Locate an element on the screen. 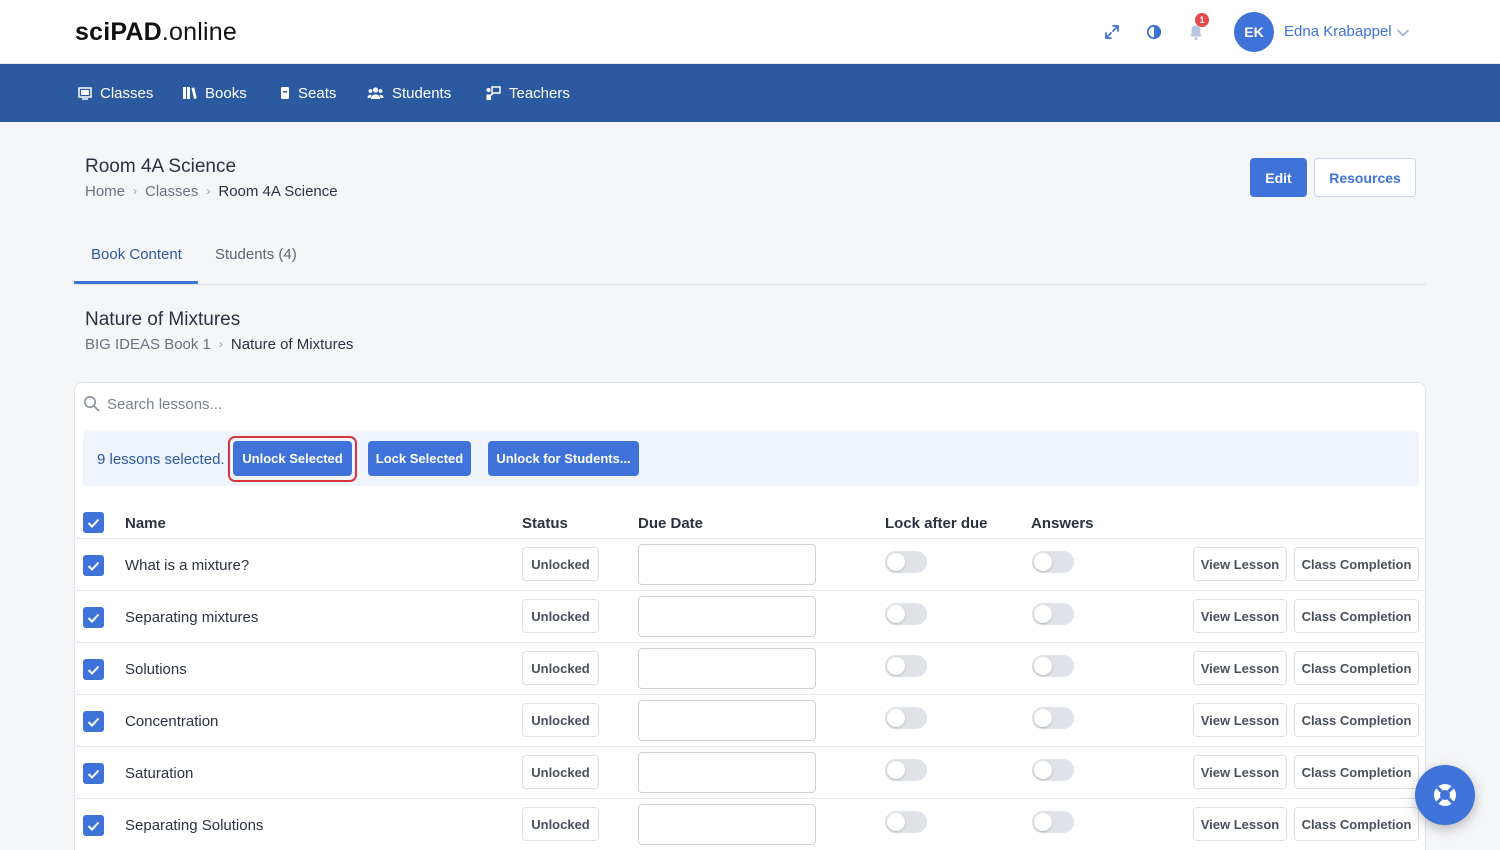 Image resolution: width=1500 pixels, height=850 pixels. edit-button: Edit is located at coordinates (1278, 177).